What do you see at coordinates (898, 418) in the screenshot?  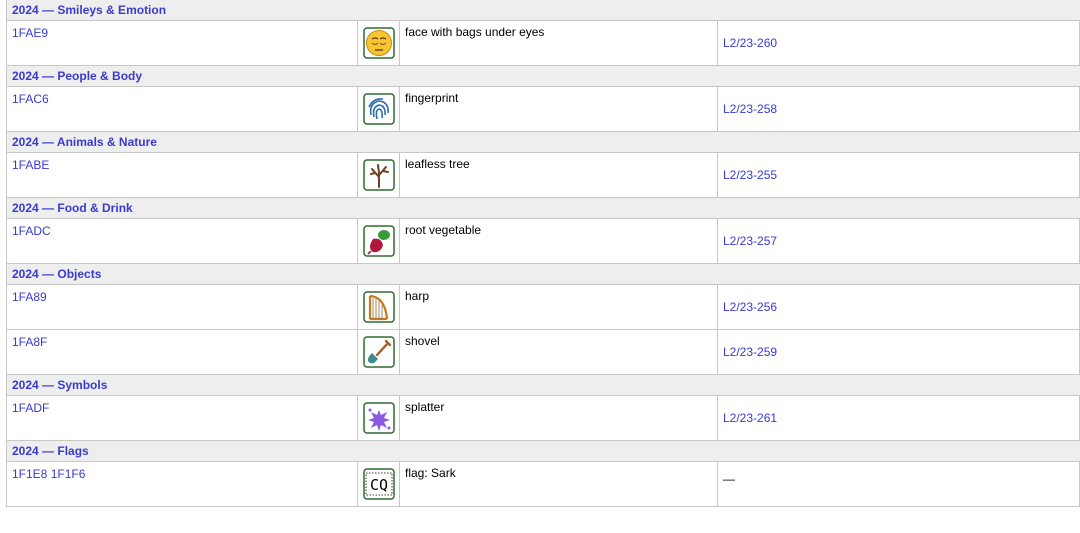 I see `proposal-link: L2/23-261` at bounding box center [898, 418].